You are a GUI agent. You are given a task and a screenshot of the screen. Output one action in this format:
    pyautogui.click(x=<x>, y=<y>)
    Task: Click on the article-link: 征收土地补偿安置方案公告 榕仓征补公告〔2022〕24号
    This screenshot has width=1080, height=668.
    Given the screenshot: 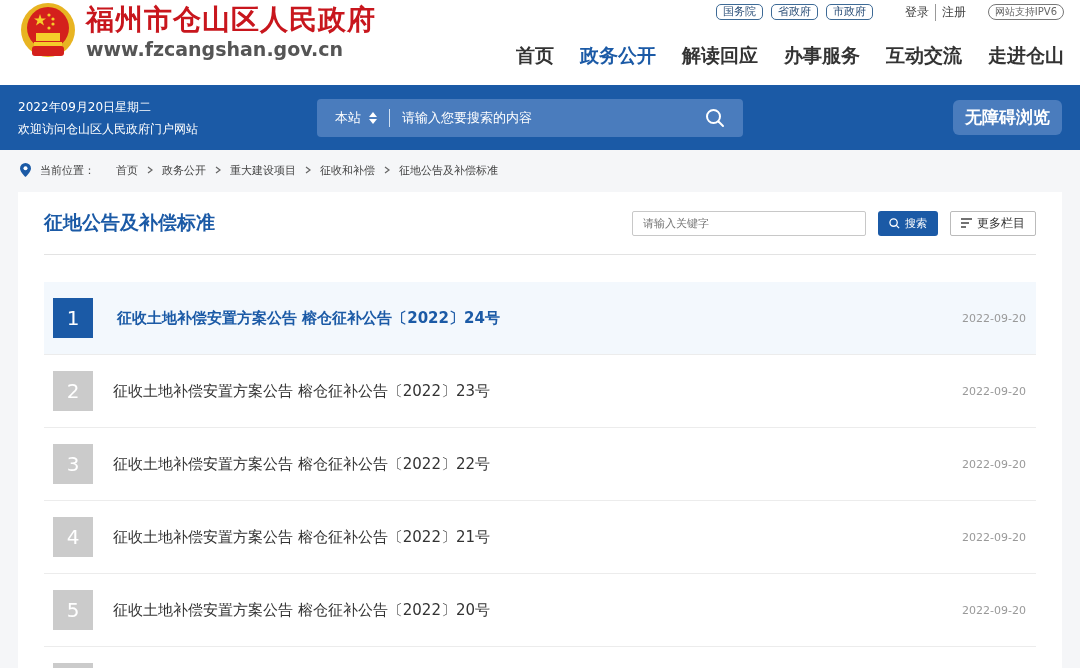 What is the action you would take?
    pyautogui.click(x=308, y=318)
    